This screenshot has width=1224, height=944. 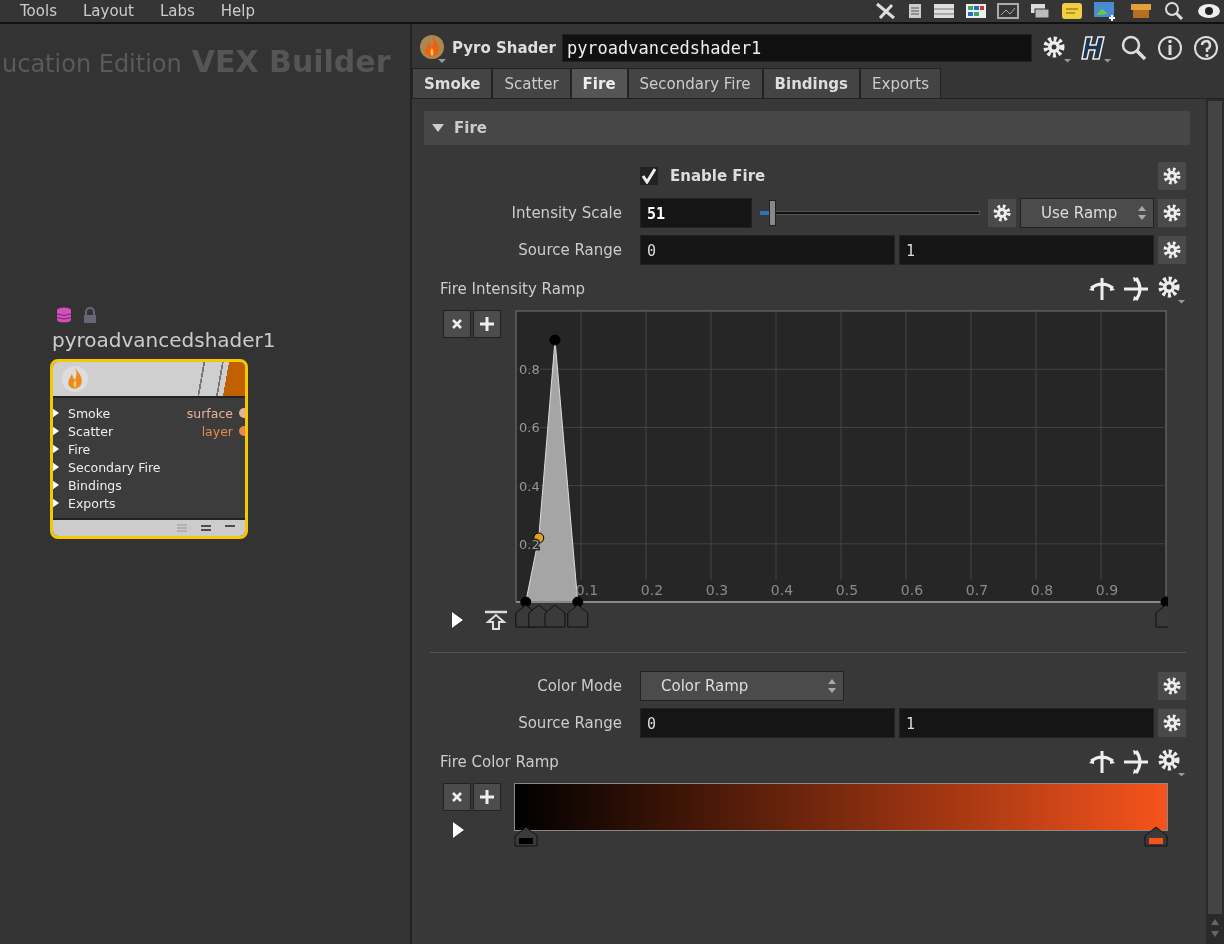 I want to click on output-label: layer, so click(x=217, y=431).